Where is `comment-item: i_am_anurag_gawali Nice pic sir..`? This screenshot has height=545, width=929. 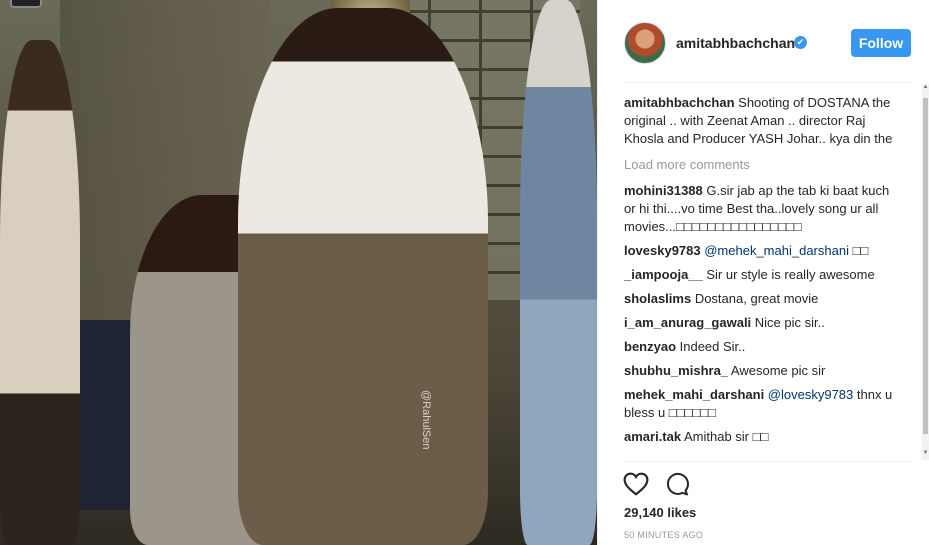 comment-item: i_am_anurag_gawali Nice pic sir.. is located at coordinates (764, 323).